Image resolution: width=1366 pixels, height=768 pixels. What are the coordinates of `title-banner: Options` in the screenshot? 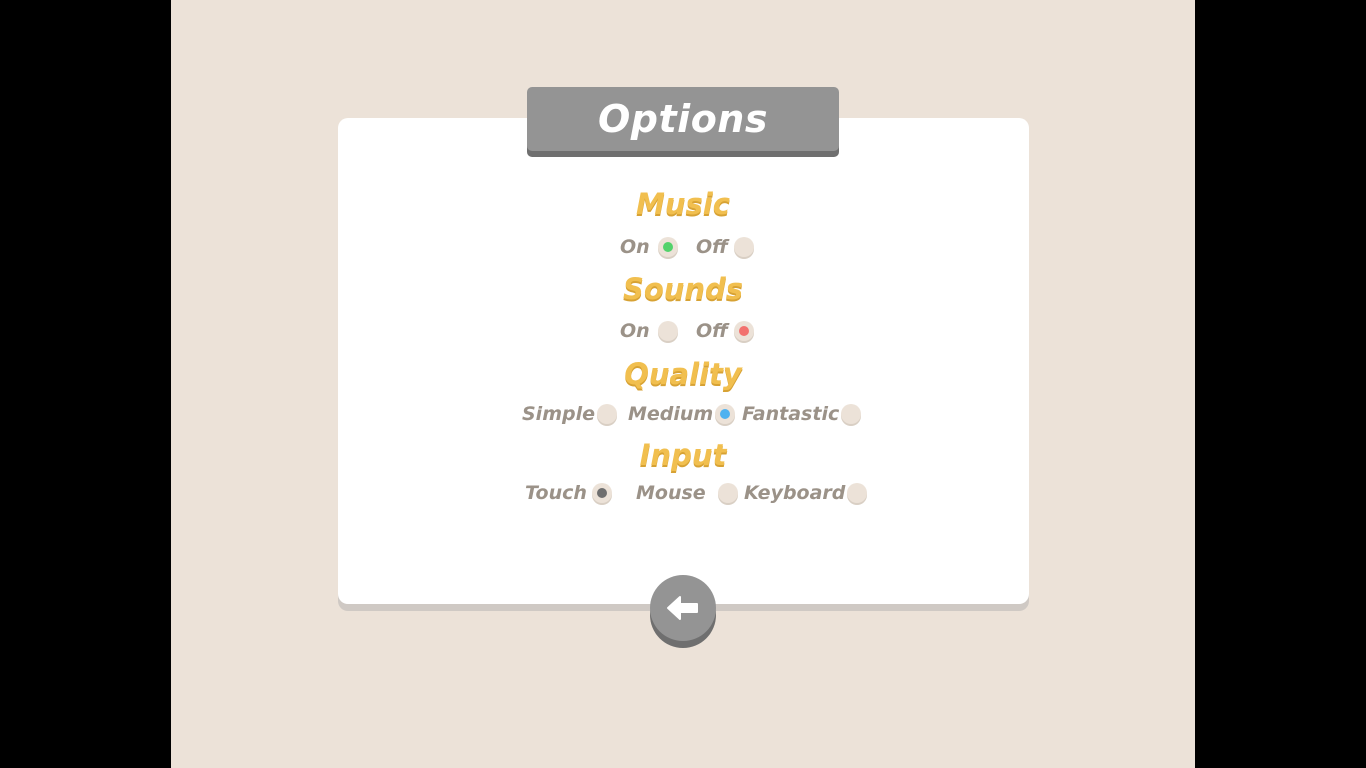 It's located at (683, 119).